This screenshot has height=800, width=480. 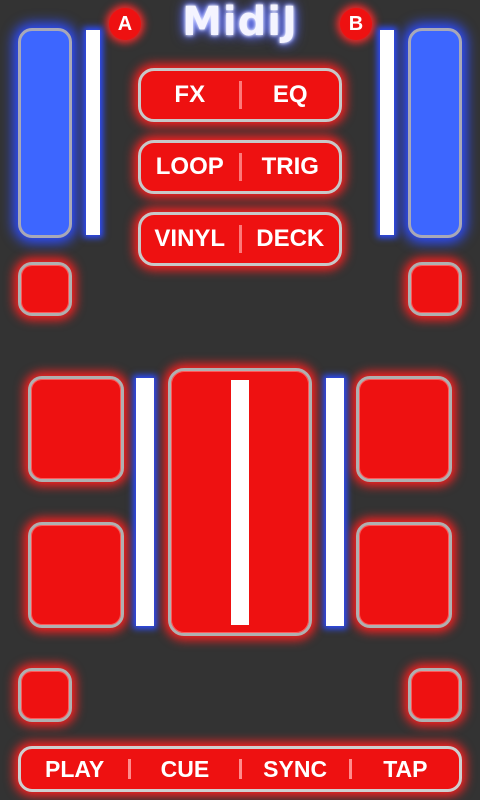 What do you see at coordinates (45, 133) in the screenshot?
I see `deck-a-volume-fader` at bounding box center [45, 133].